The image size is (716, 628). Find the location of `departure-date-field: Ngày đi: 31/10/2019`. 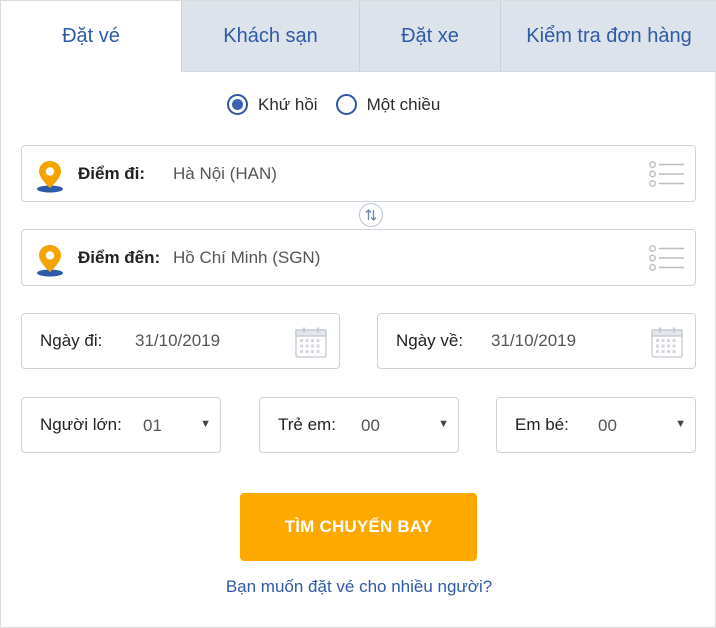

departure-date-field: Ngày đi: 31/10/2019 is located at coordinates (180, 341).